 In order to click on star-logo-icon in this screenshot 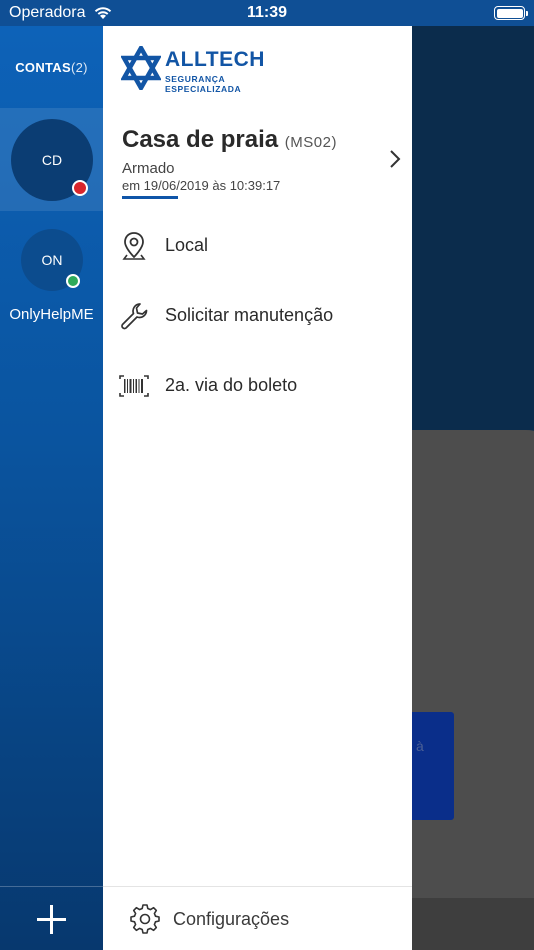, I will do `click(141, 68)`.